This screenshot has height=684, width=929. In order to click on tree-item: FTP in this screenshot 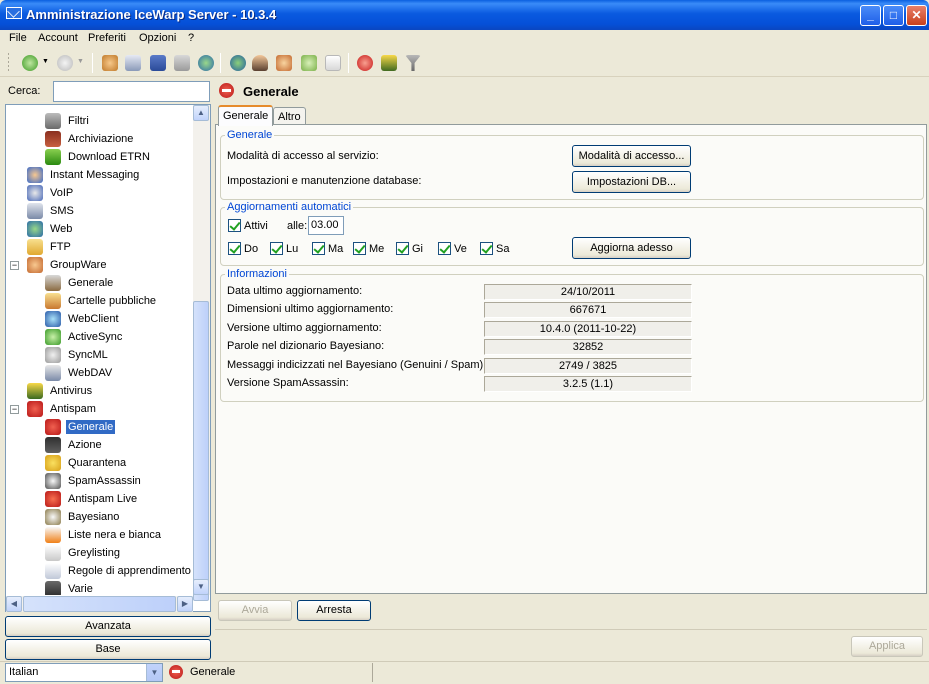, I will do `click(50, 247)`.